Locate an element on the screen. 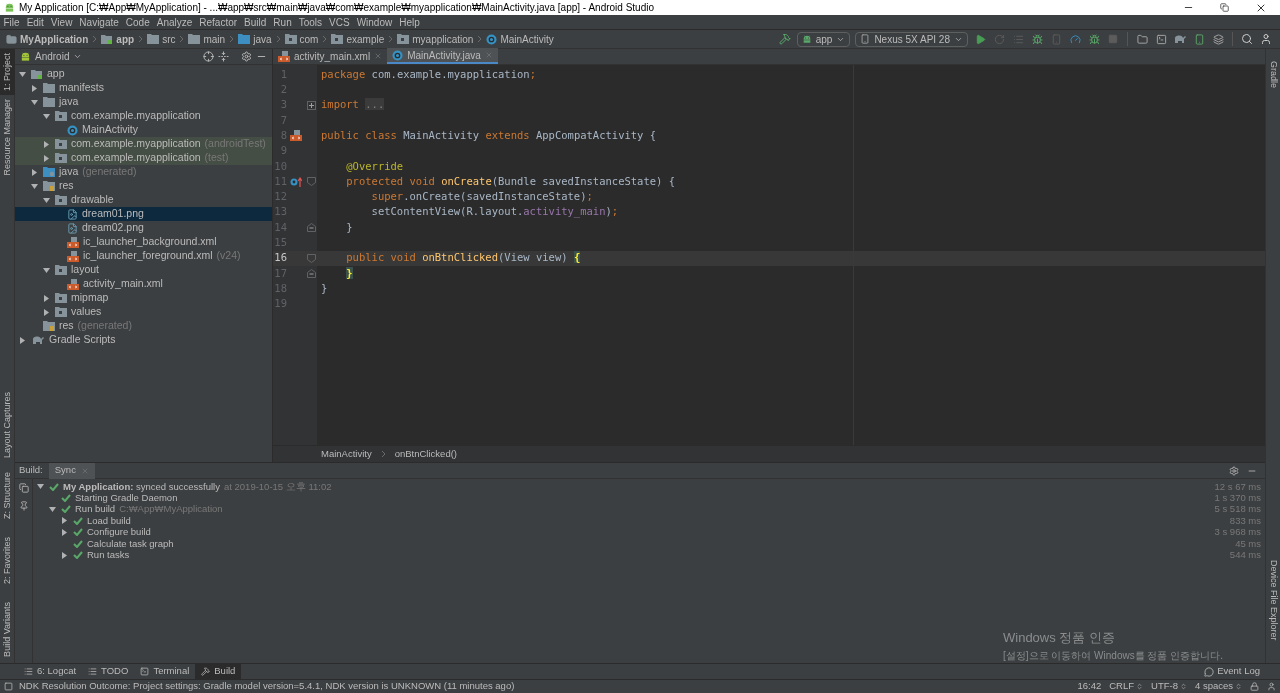 The image size is (1280, 693). collapse-all-icon is located at coordinates (223, 56).